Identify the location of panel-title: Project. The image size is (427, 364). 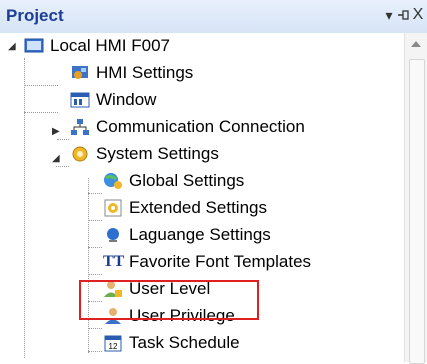
(35, 15).